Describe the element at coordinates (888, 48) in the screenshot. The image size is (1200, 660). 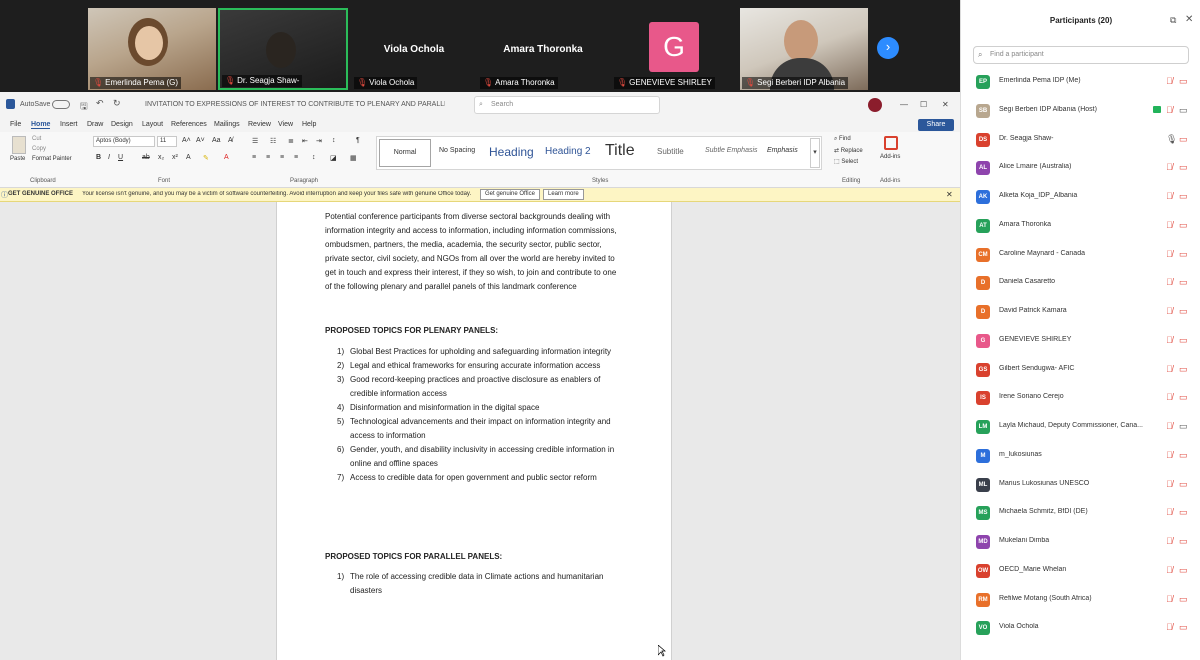
I see `next-page-button: ›` at that location.